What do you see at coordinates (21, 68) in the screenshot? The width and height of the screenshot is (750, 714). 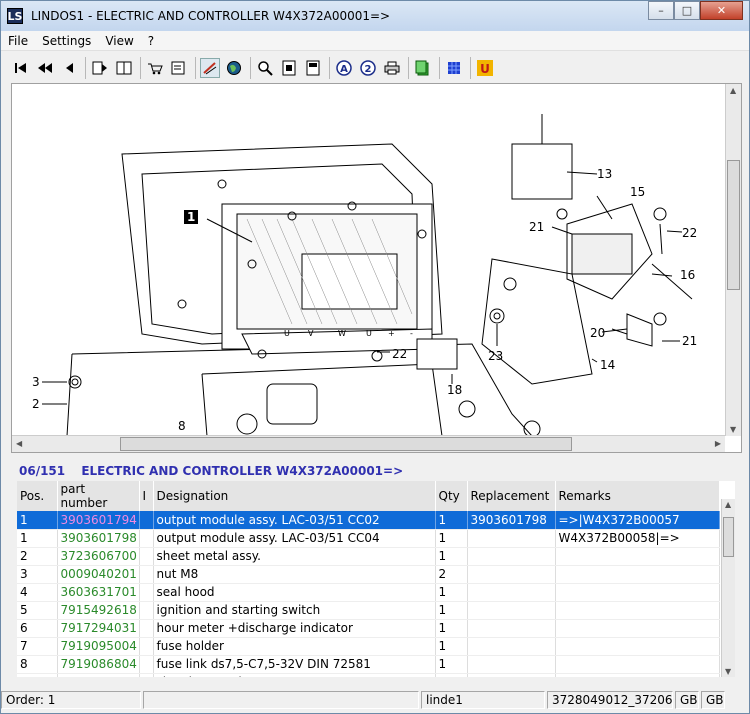 I see `first-page-icon` at bounding box center [21, 68].